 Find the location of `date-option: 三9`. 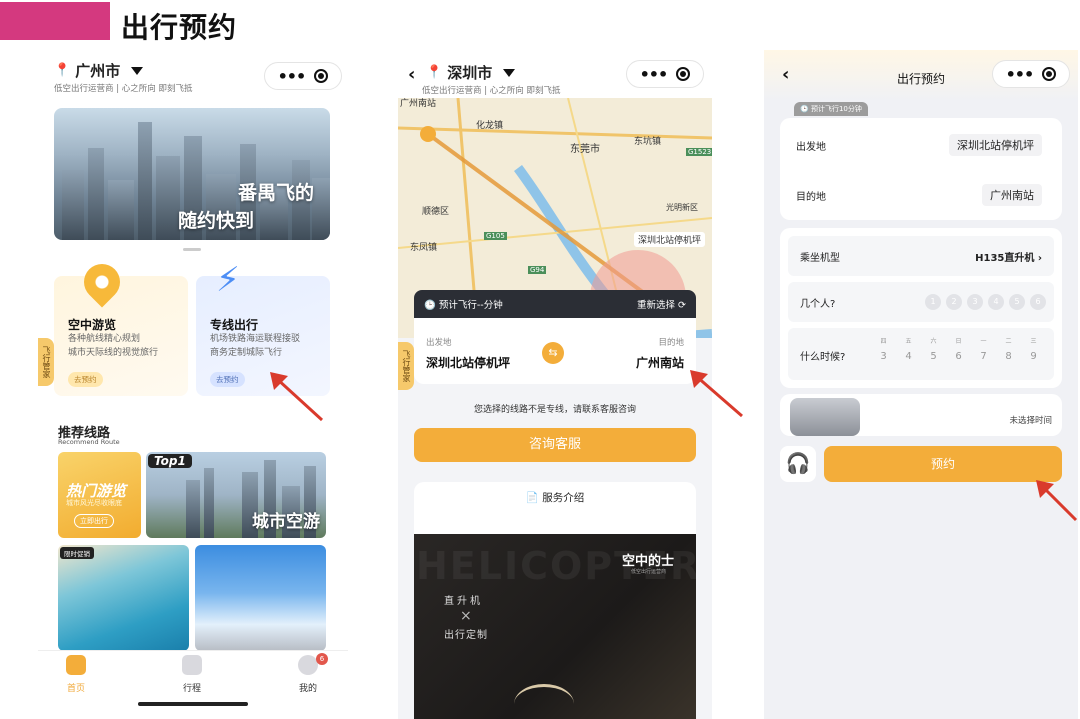

date-option: 三9 is located at coordinates (1033, 349).